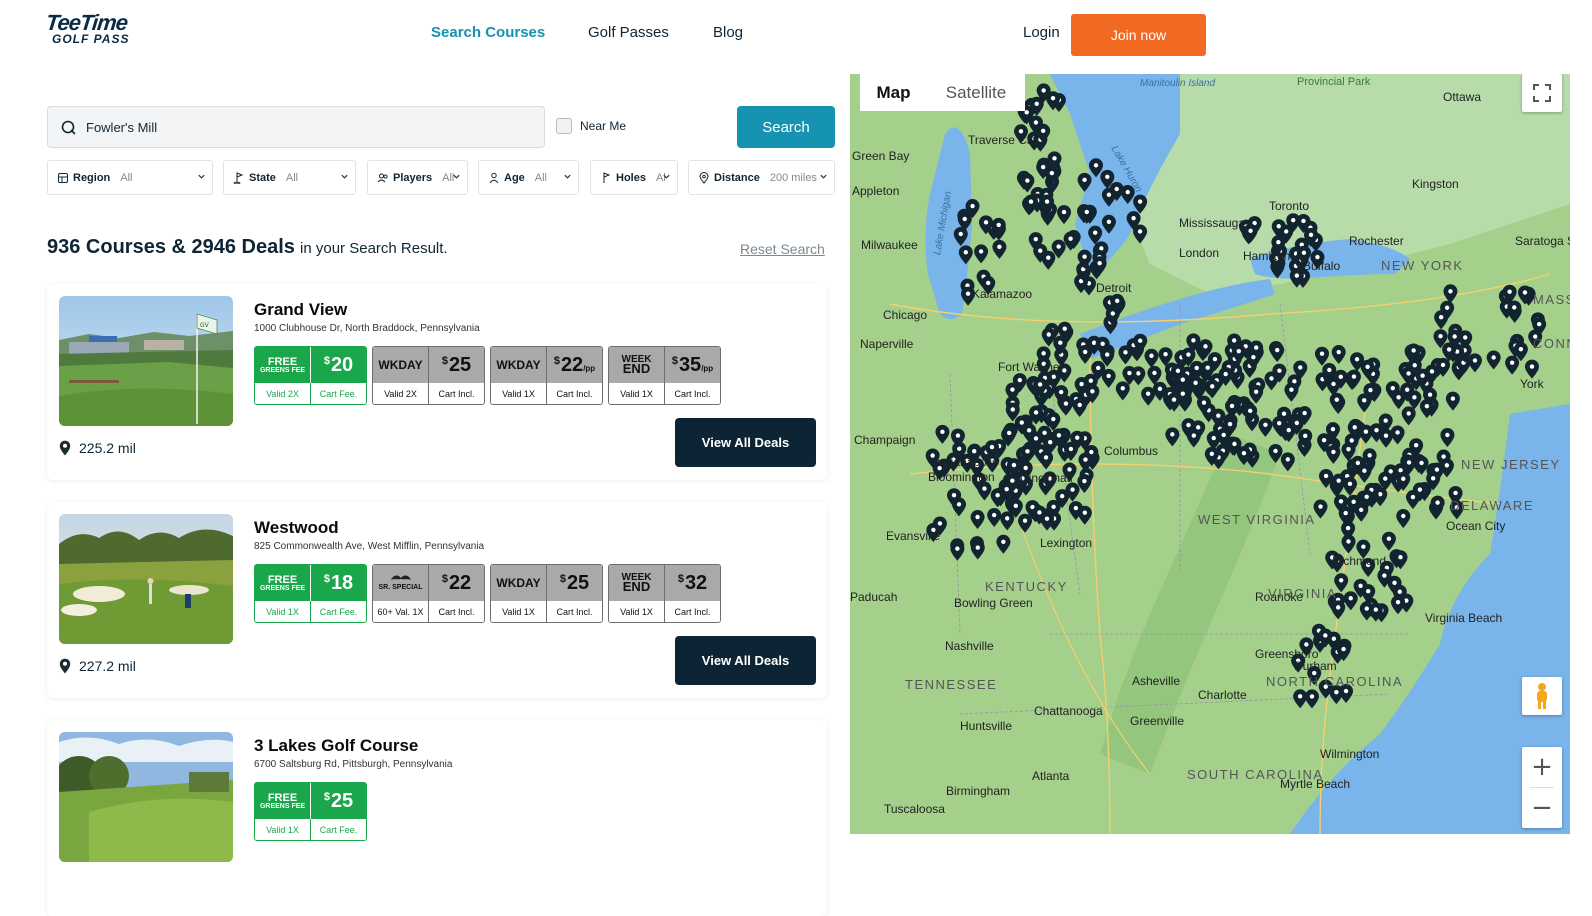  I want to click on deal-badge: WKDAY $25 Valid 1X Cart Incl., so click(546, 593).